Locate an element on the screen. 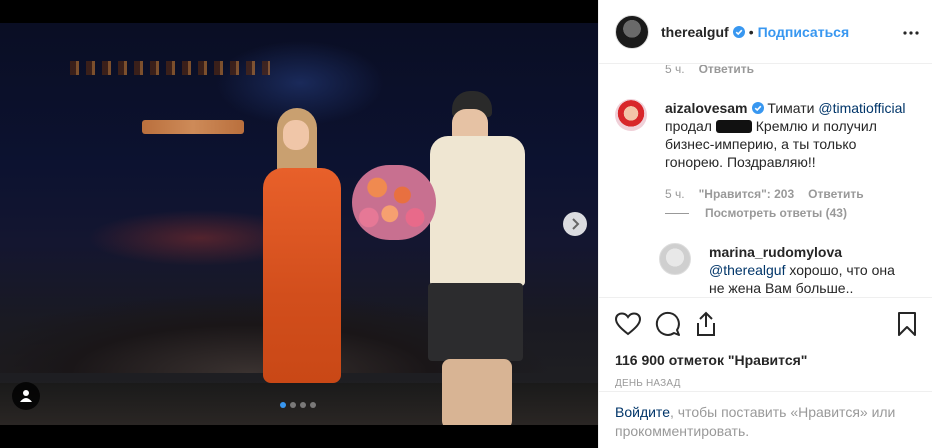 The height and width of the screenshot is (448, 932). heart-icon is located at coordinates (628, 324).